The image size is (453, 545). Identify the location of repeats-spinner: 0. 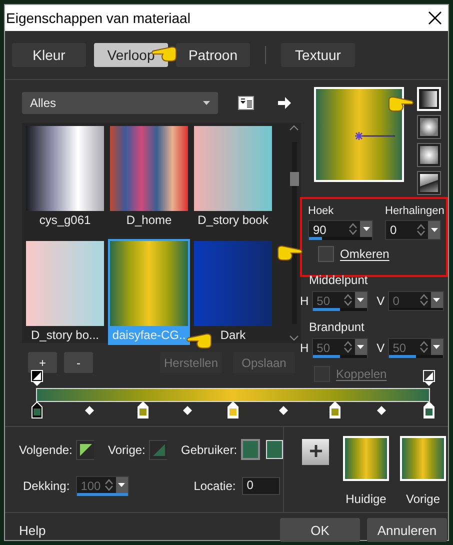
(413, 230).